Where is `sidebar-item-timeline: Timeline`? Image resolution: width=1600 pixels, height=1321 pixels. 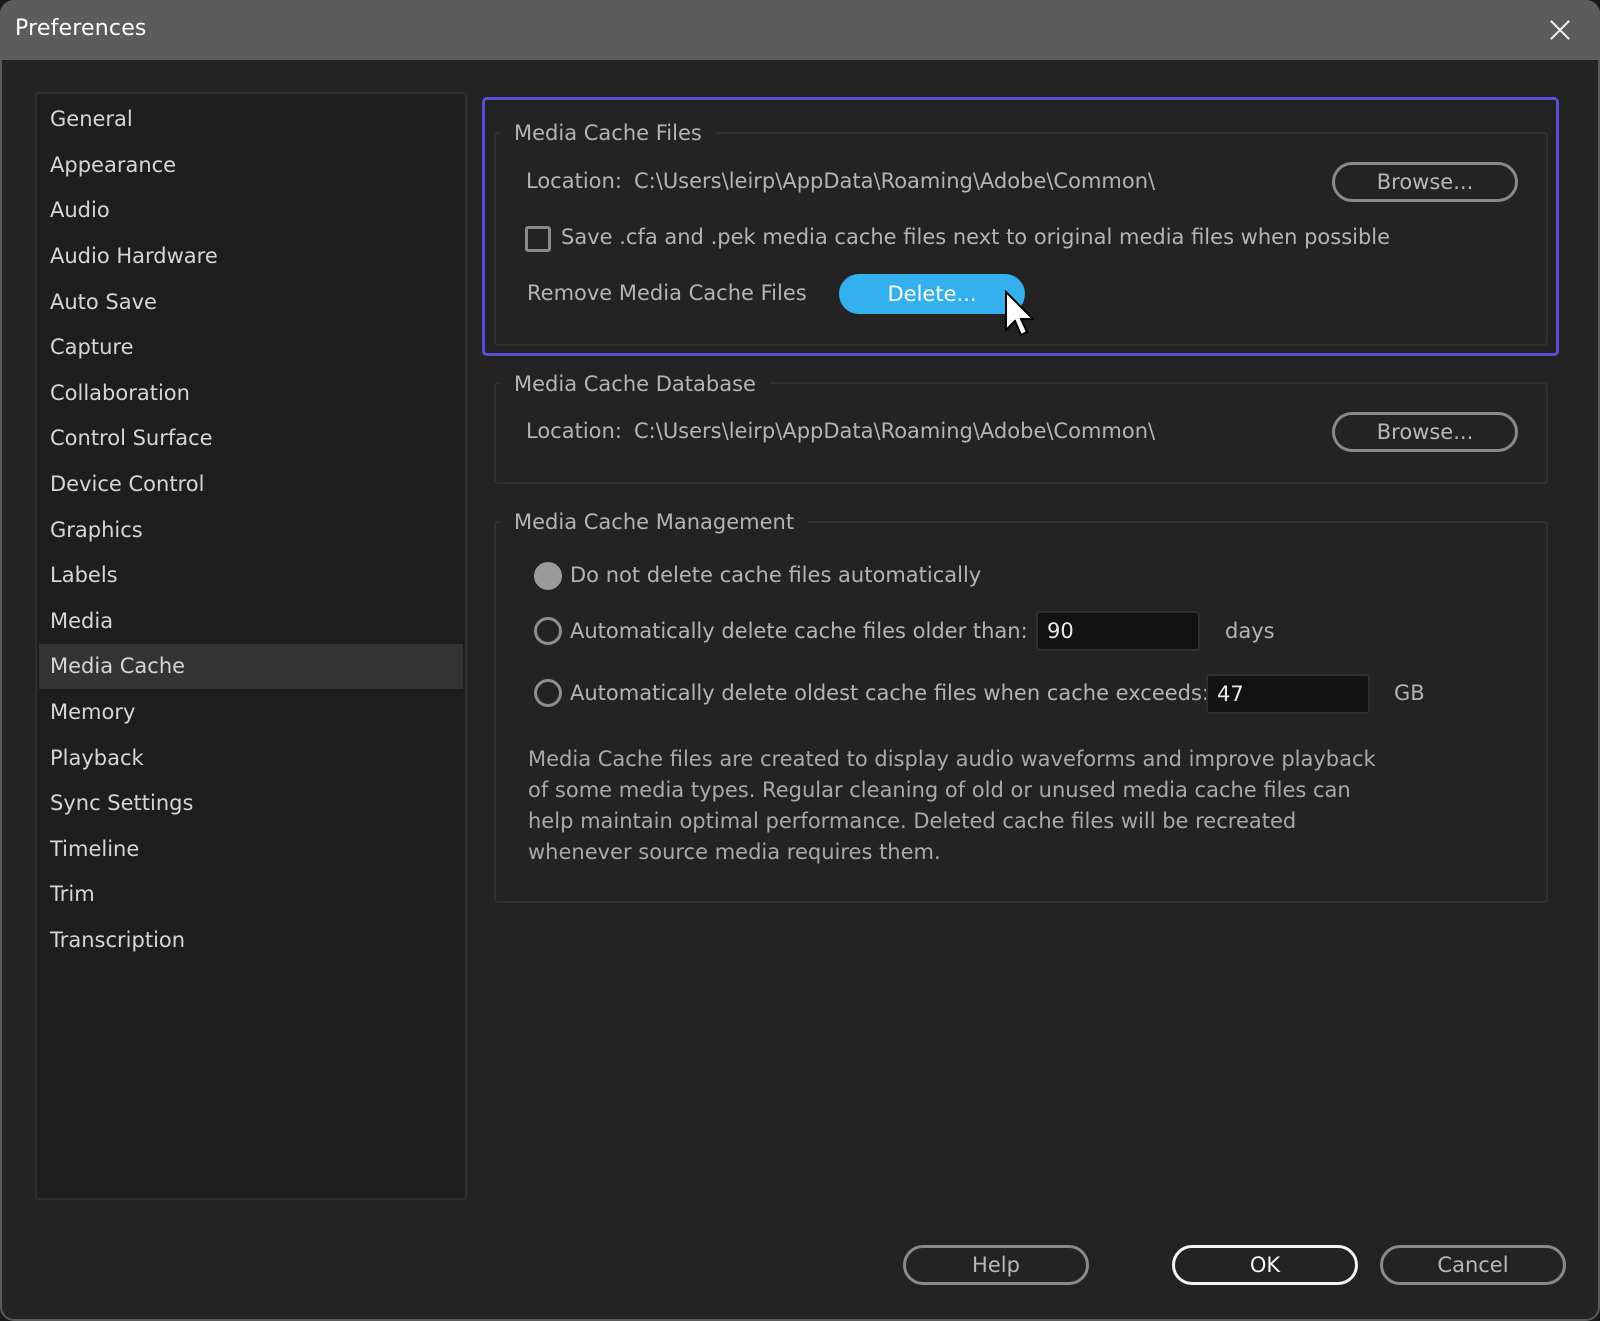 sidebar-item-timeline: Timeline is located at coordinates (251, 849).